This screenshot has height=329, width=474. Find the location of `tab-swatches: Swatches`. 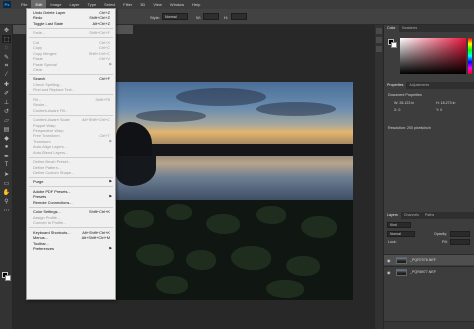

tab-swatches: Swatches is located at coordinates (410, 28).